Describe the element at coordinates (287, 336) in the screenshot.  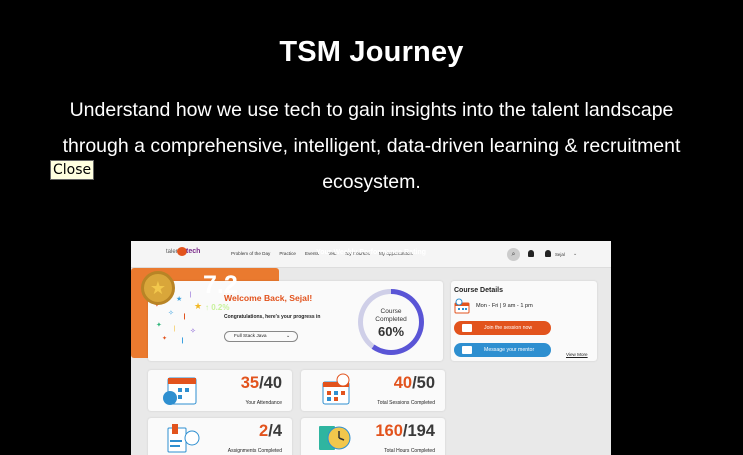
I see `chevron-down-icon: ⌄` at that location.